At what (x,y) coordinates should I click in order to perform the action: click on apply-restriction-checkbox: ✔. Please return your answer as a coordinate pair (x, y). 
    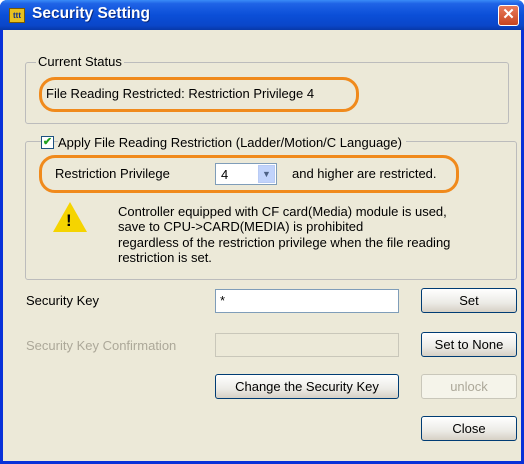
    Looking at the image, I should click on (47, 142).